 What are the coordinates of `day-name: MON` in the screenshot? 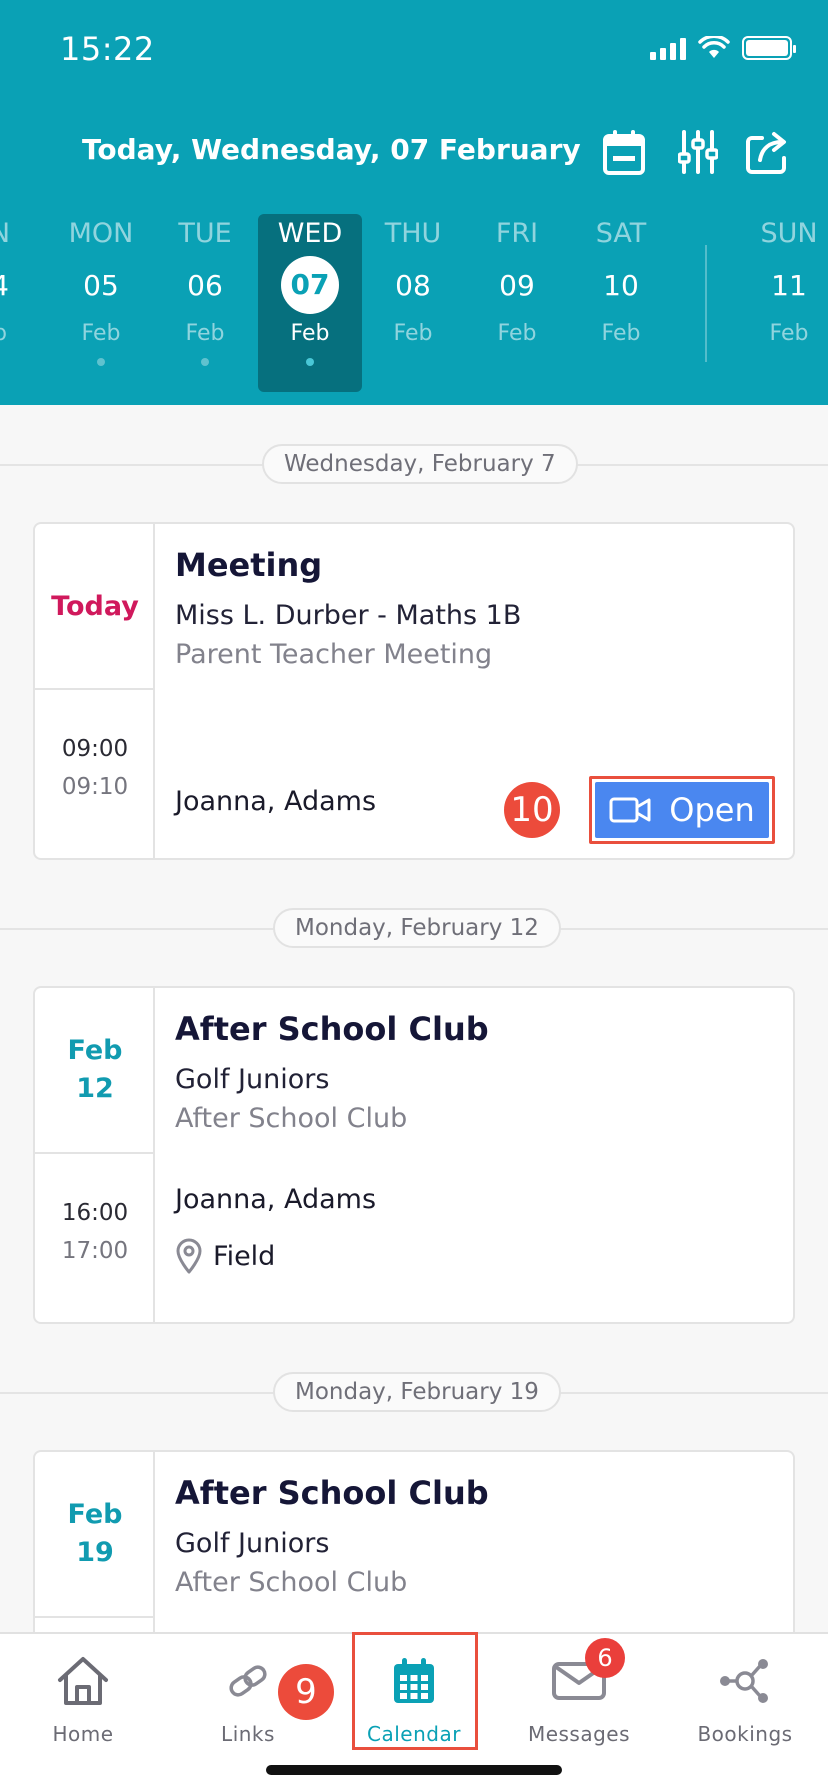 It's located at (101, 233).